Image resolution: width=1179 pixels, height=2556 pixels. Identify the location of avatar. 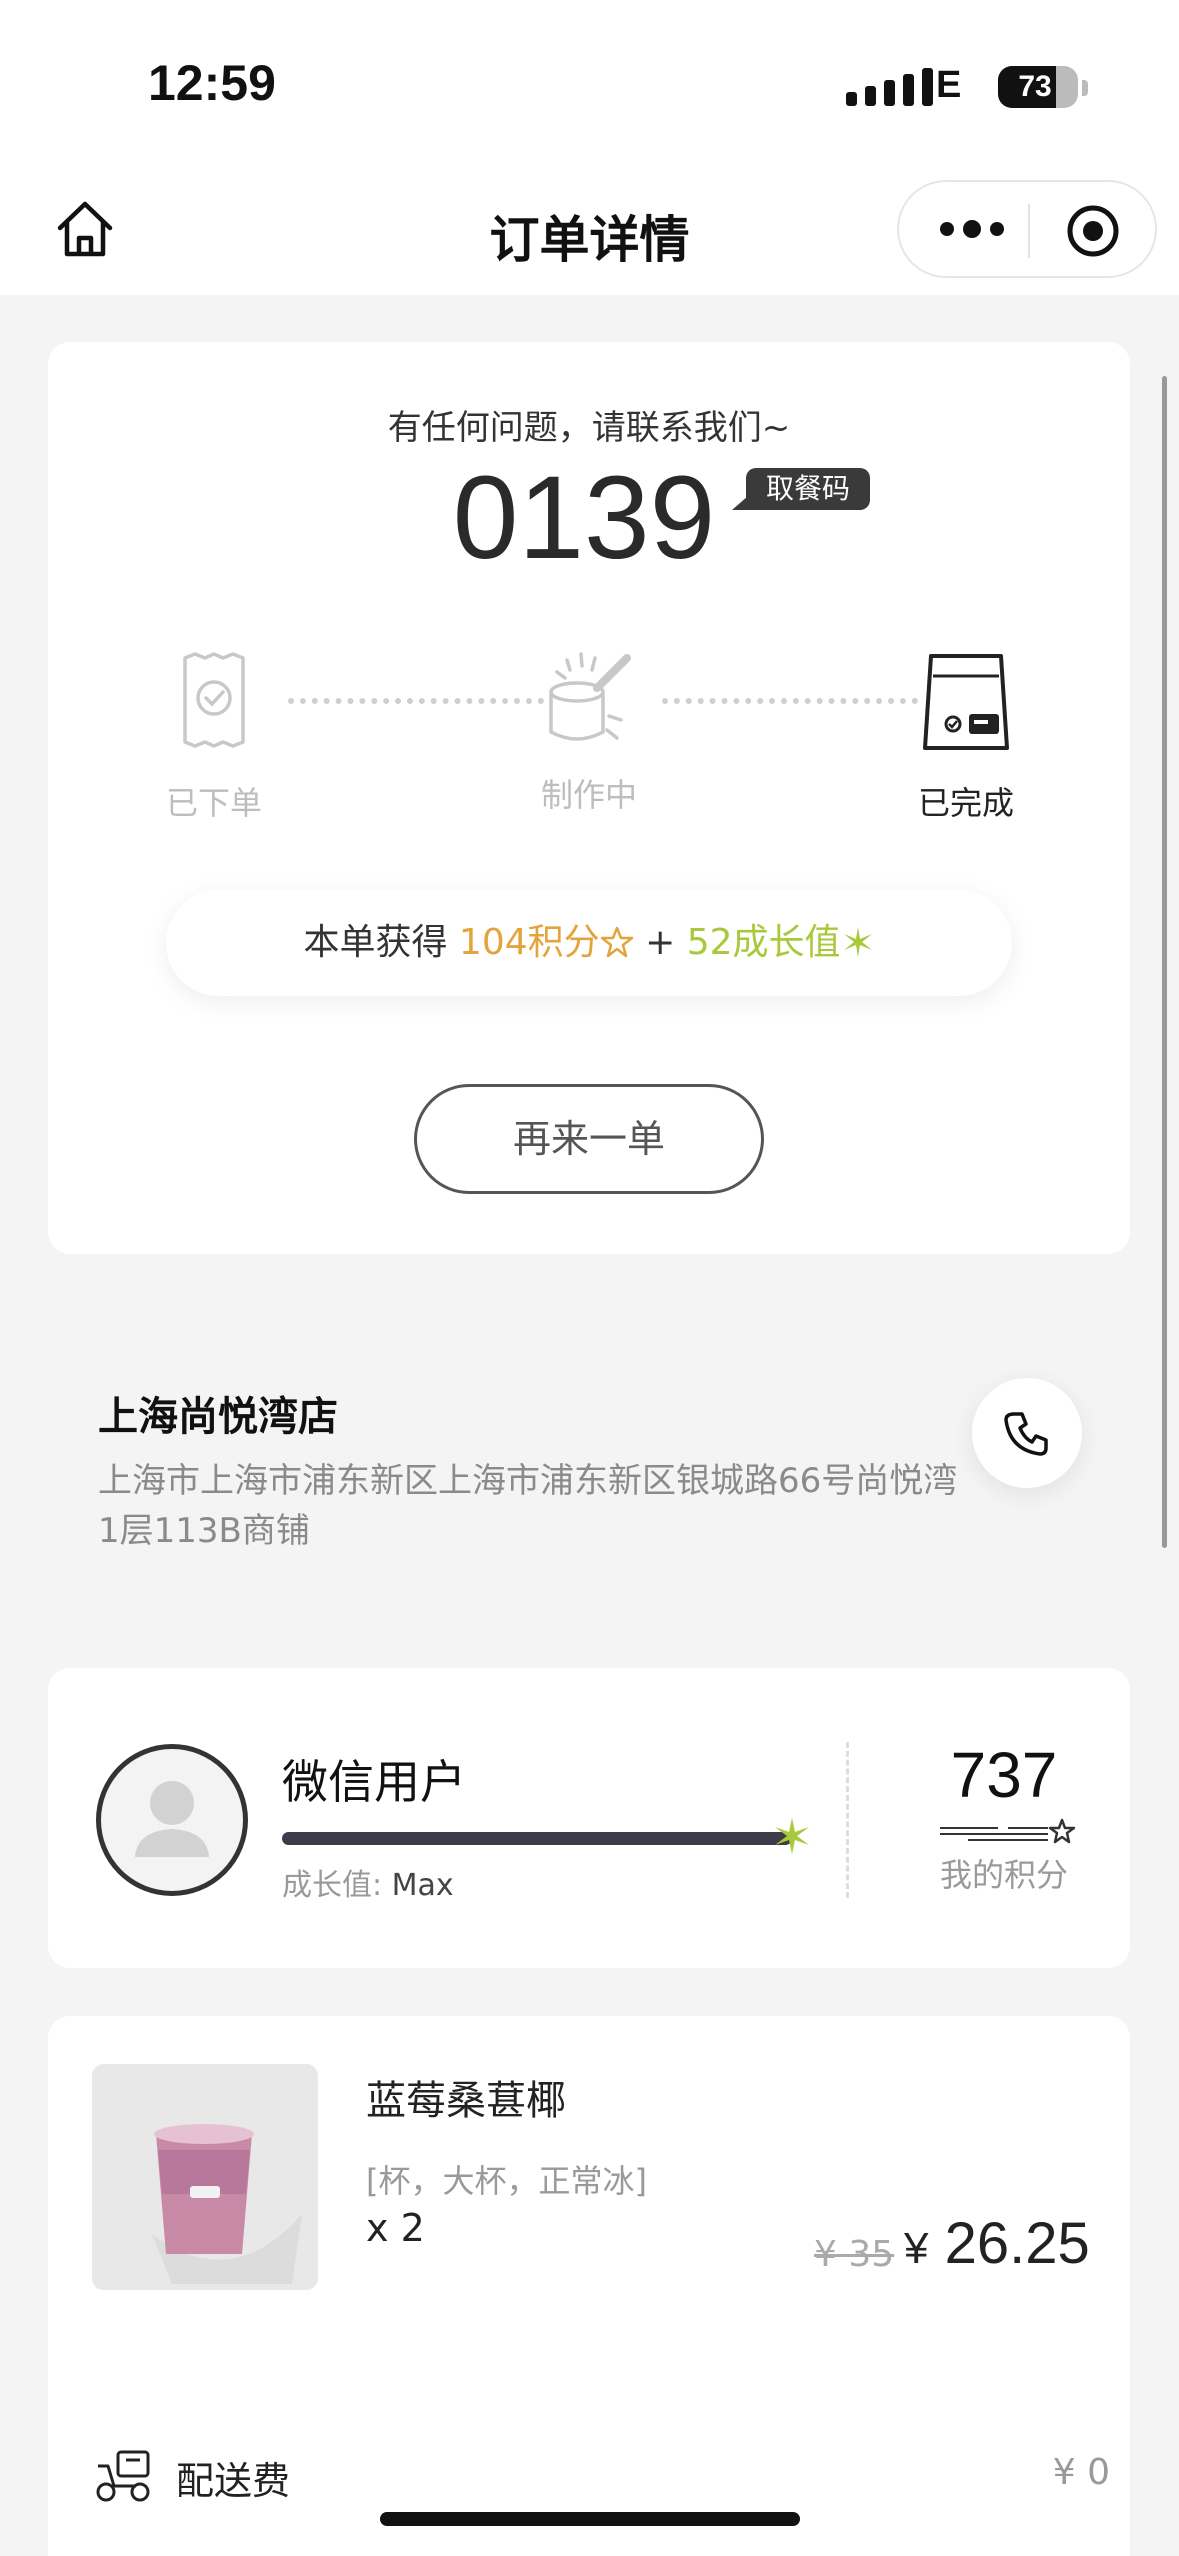
(172, 1820).